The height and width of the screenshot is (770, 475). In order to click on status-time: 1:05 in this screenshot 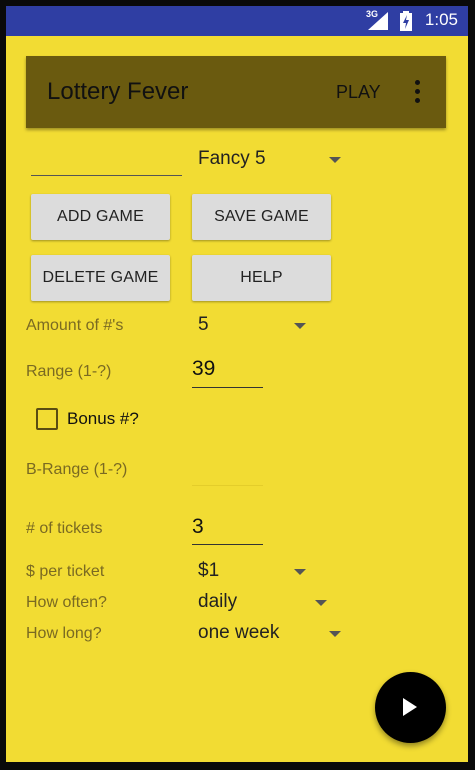, I will do `click(441, 19)`.